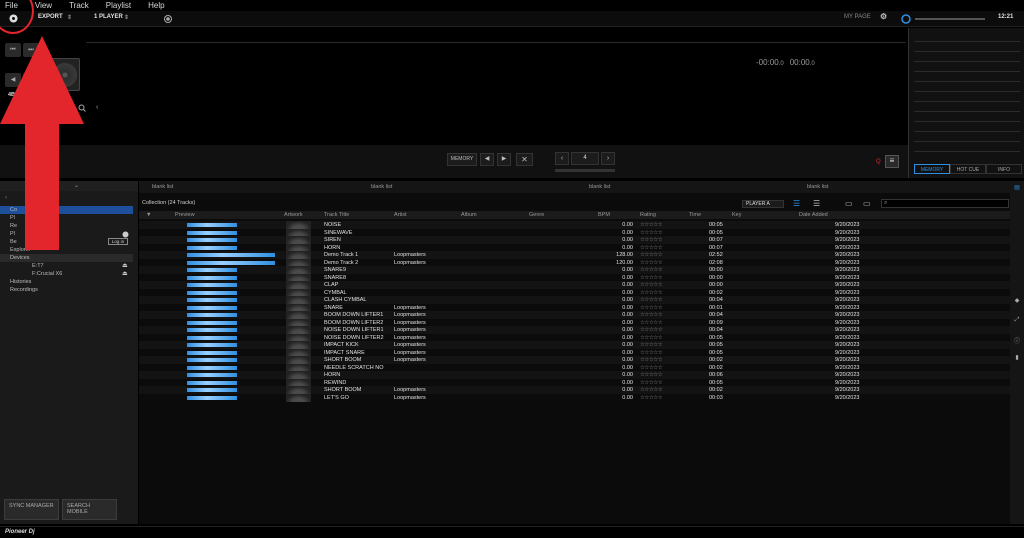  I want to click on master-knob-icon, so click(906, 19).